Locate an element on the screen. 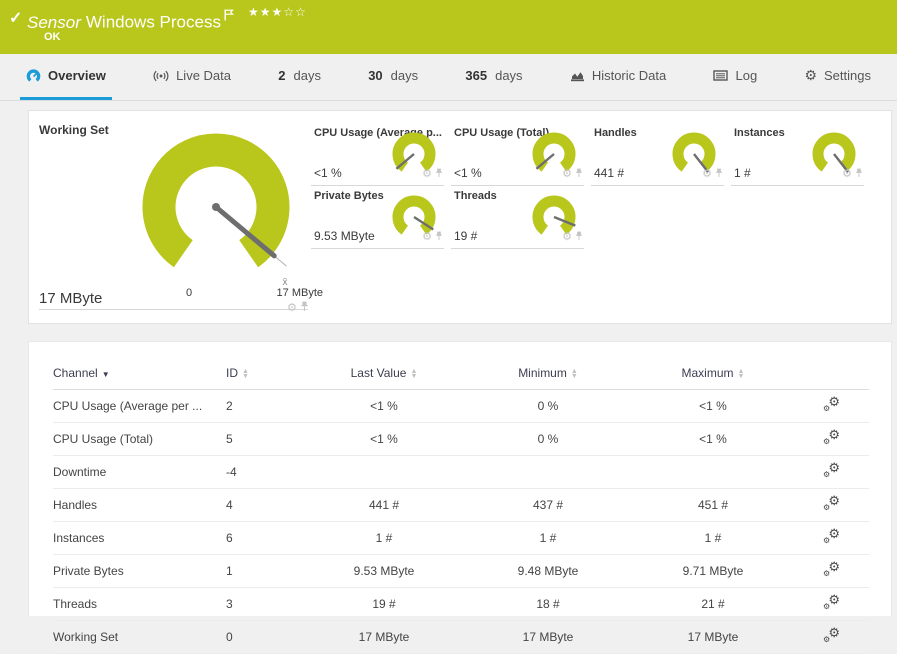 The image size is (897, 654). tab-30-days: 30 days is located at coordinates (393, 77).